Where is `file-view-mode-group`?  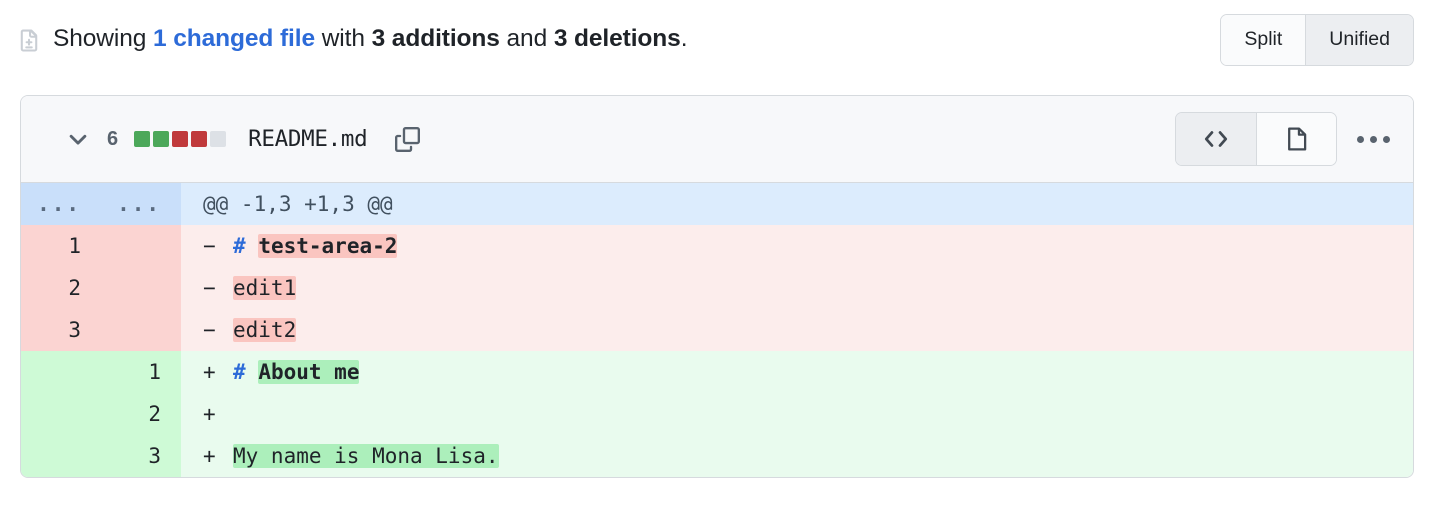 file-view-mode-group is located at coordinates (1256, 139).